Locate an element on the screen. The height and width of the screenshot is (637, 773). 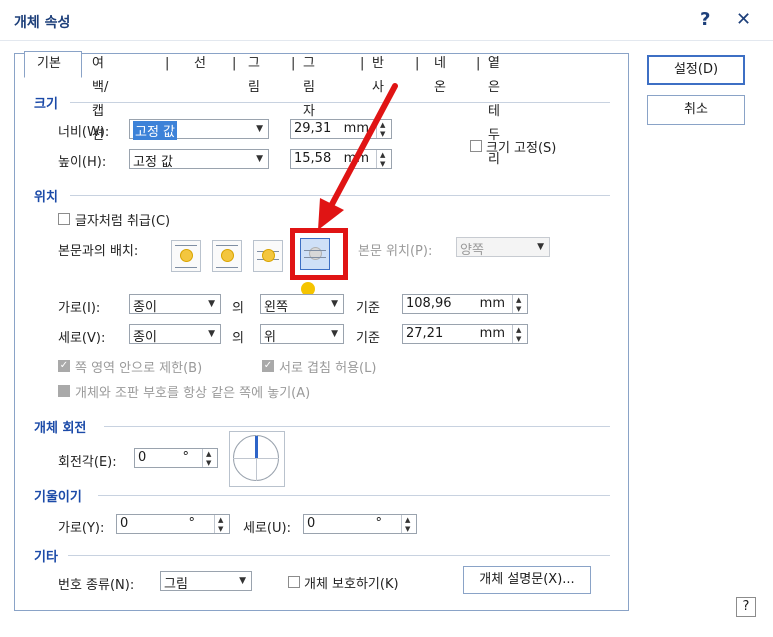
protect-object-checkbox is located at coordinates (294, 582).